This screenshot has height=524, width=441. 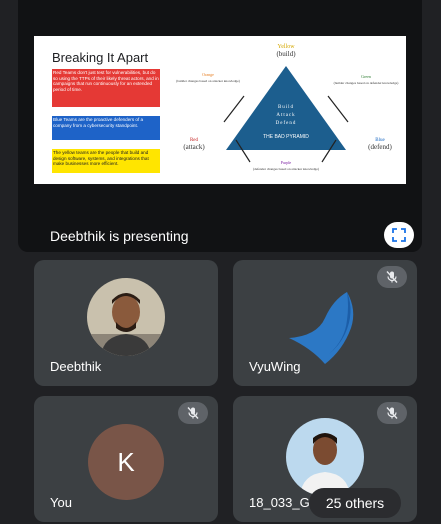 I want to click on fullscreen-icon, so click(x=399, y=235).